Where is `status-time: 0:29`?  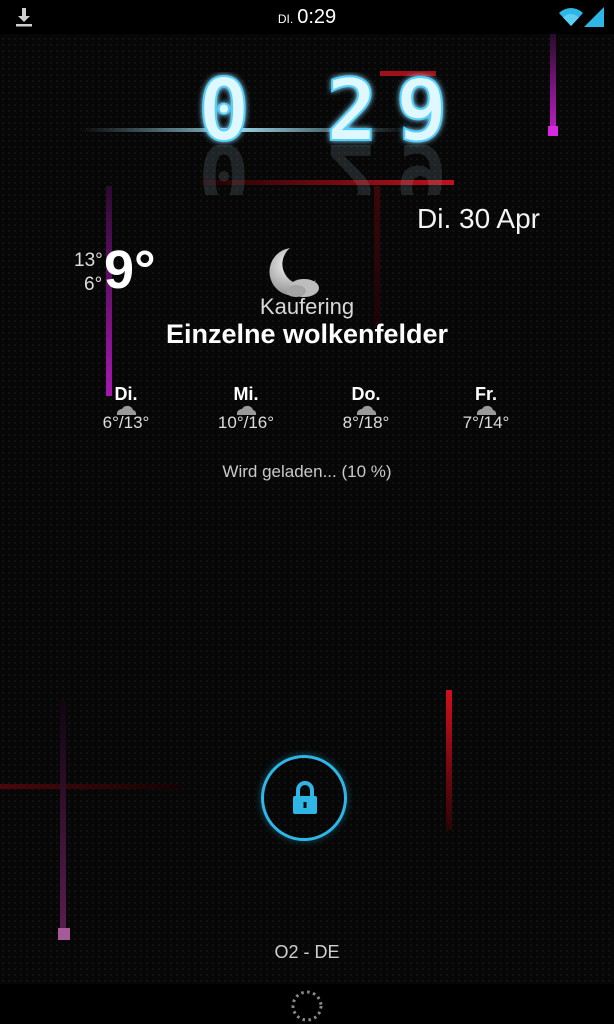
status-time: 0:29 is located at coordinates (317, 17).